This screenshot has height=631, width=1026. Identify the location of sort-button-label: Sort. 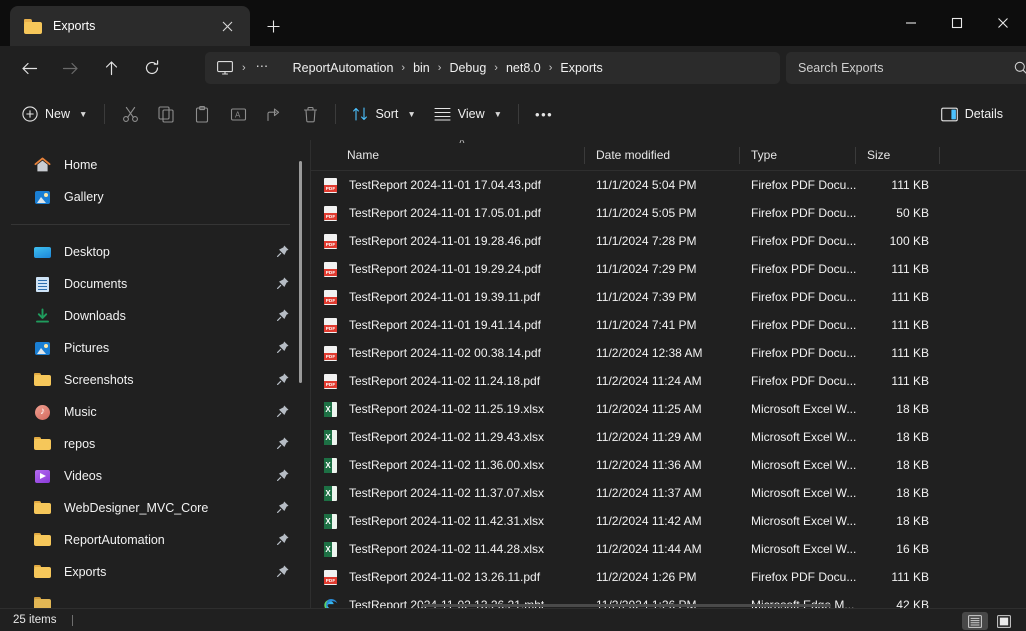
(387, 114).